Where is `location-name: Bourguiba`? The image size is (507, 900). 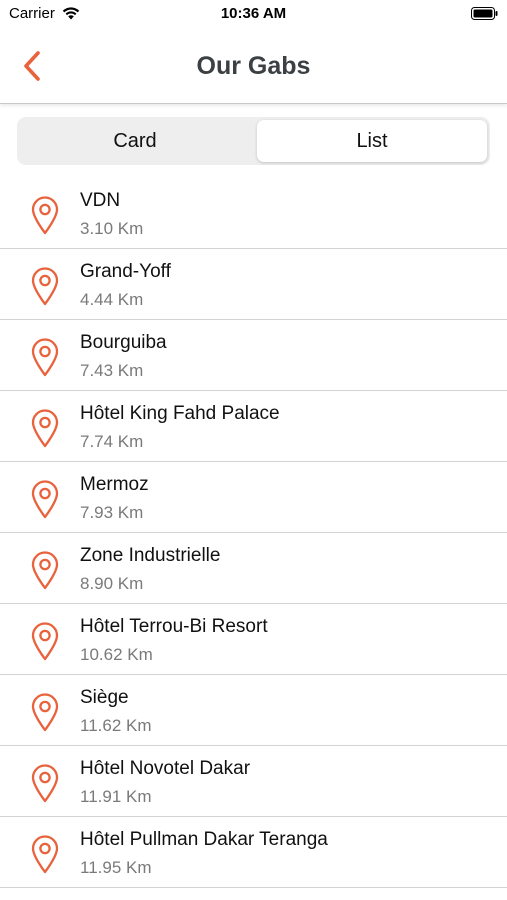 location-name: Bourguiba is located at coordinates (123, 342).